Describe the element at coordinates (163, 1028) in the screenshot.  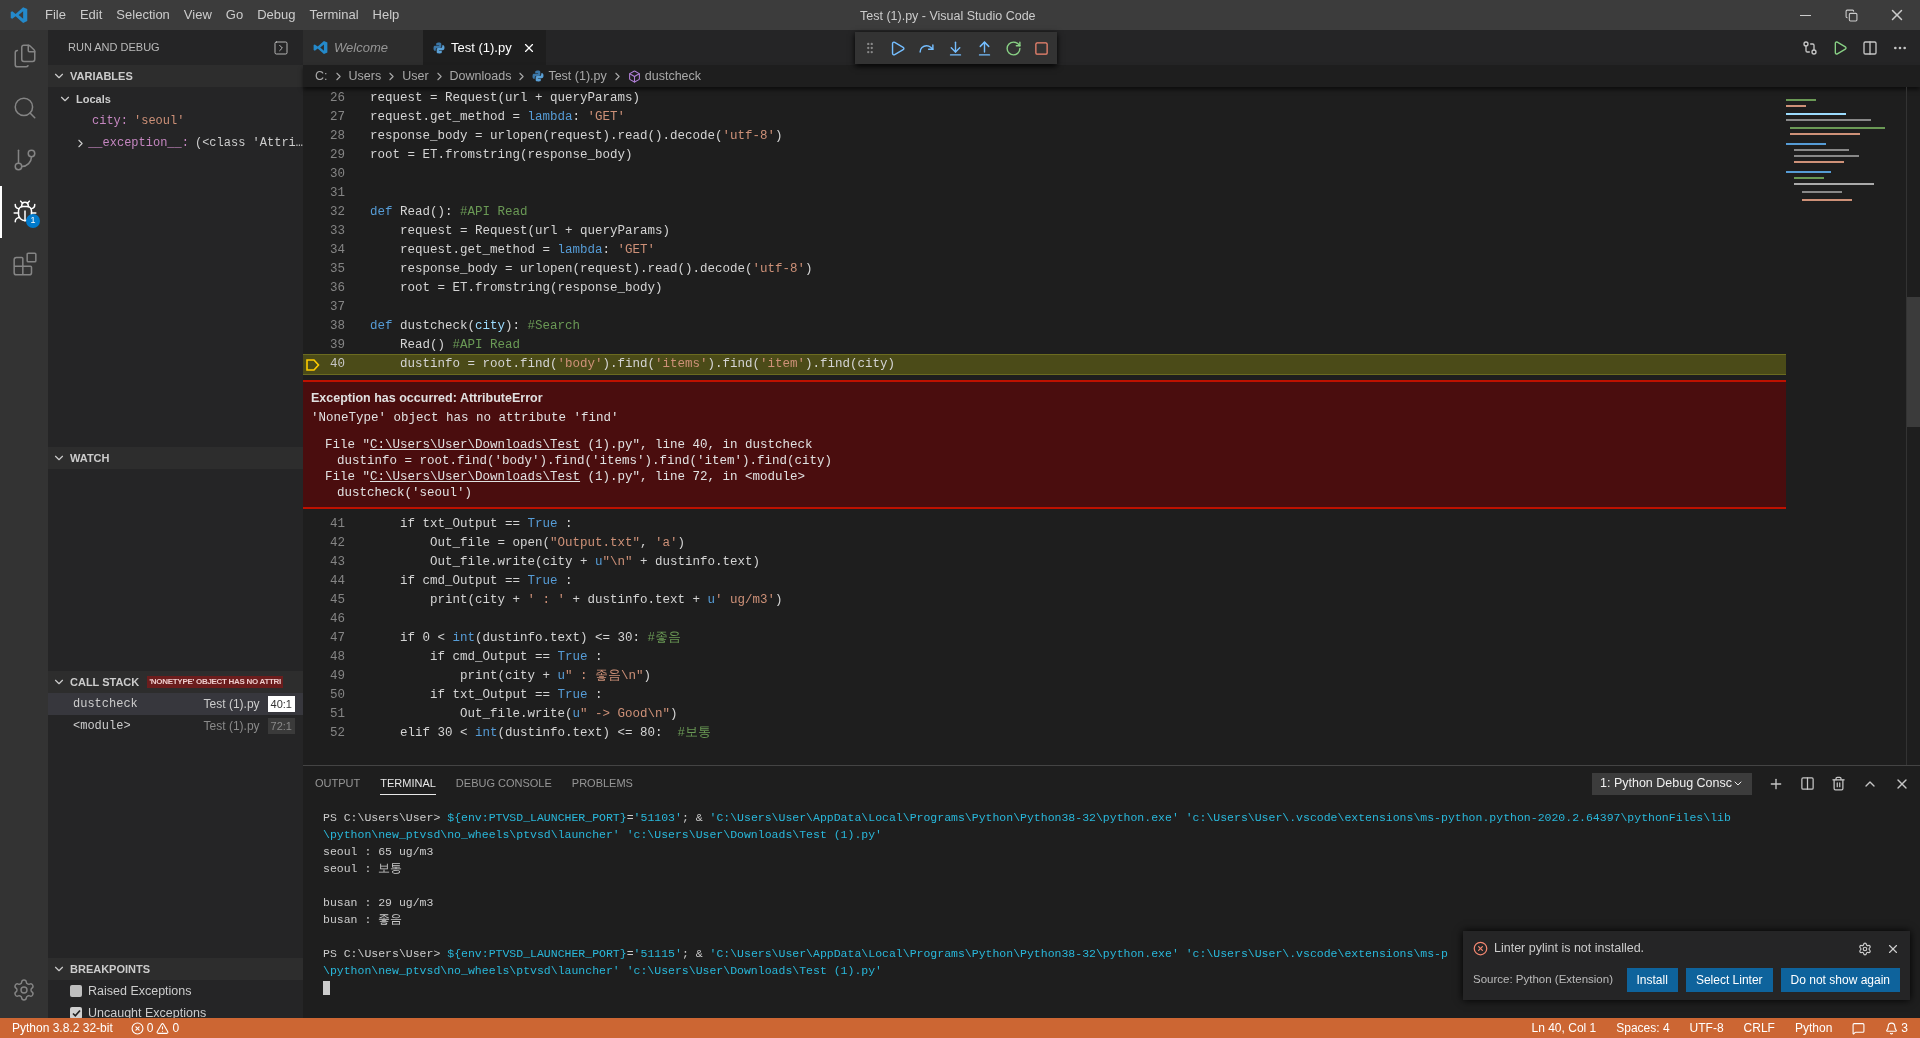
I see `warning-icon` at that location.